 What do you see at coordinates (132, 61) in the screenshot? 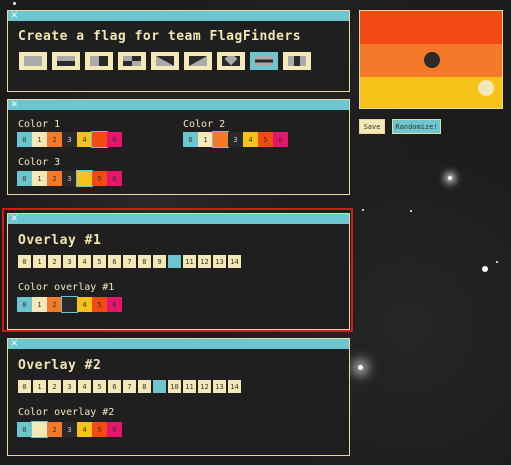
I see `pattern-checker` at bounding box center [132, 61].